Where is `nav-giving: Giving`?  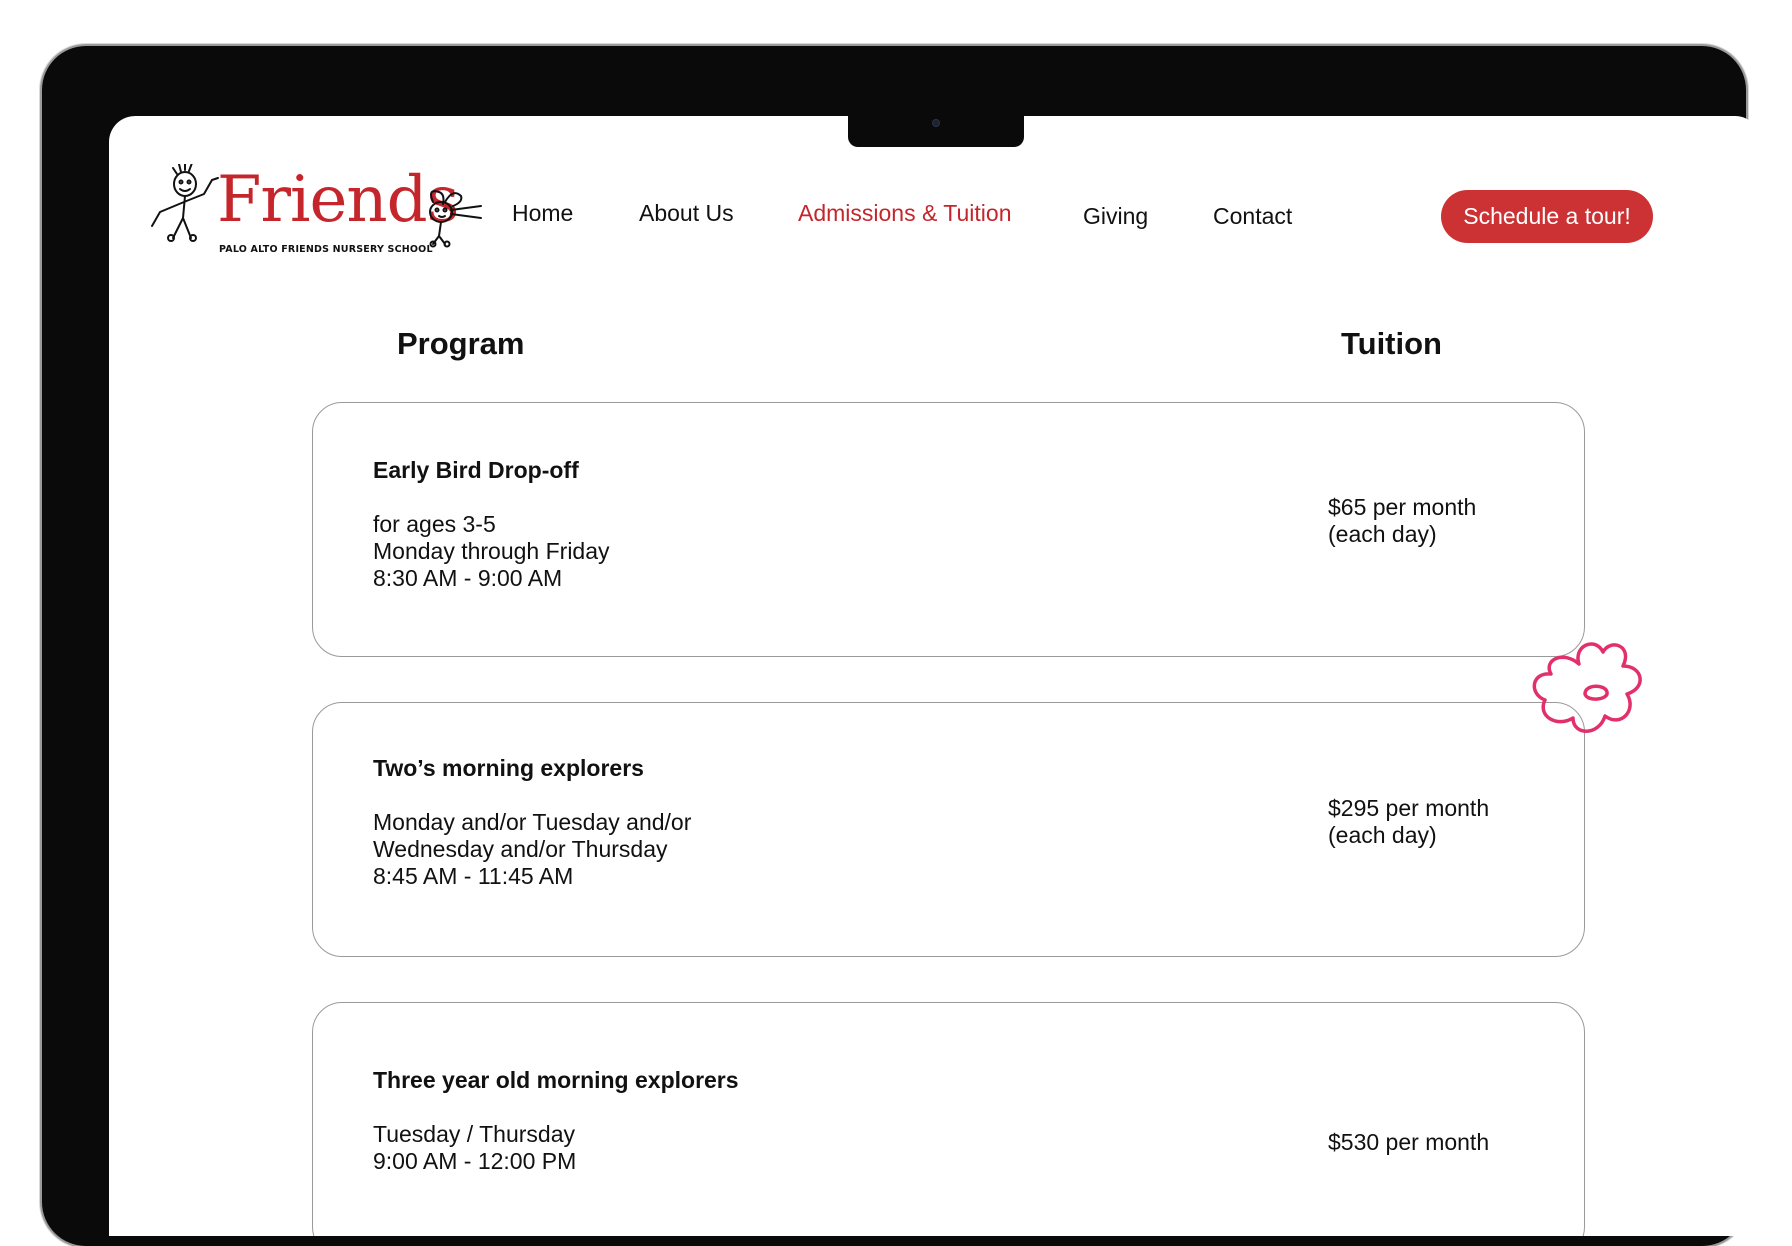 nav-giving: Giving is located at coordinates (1115, 216).